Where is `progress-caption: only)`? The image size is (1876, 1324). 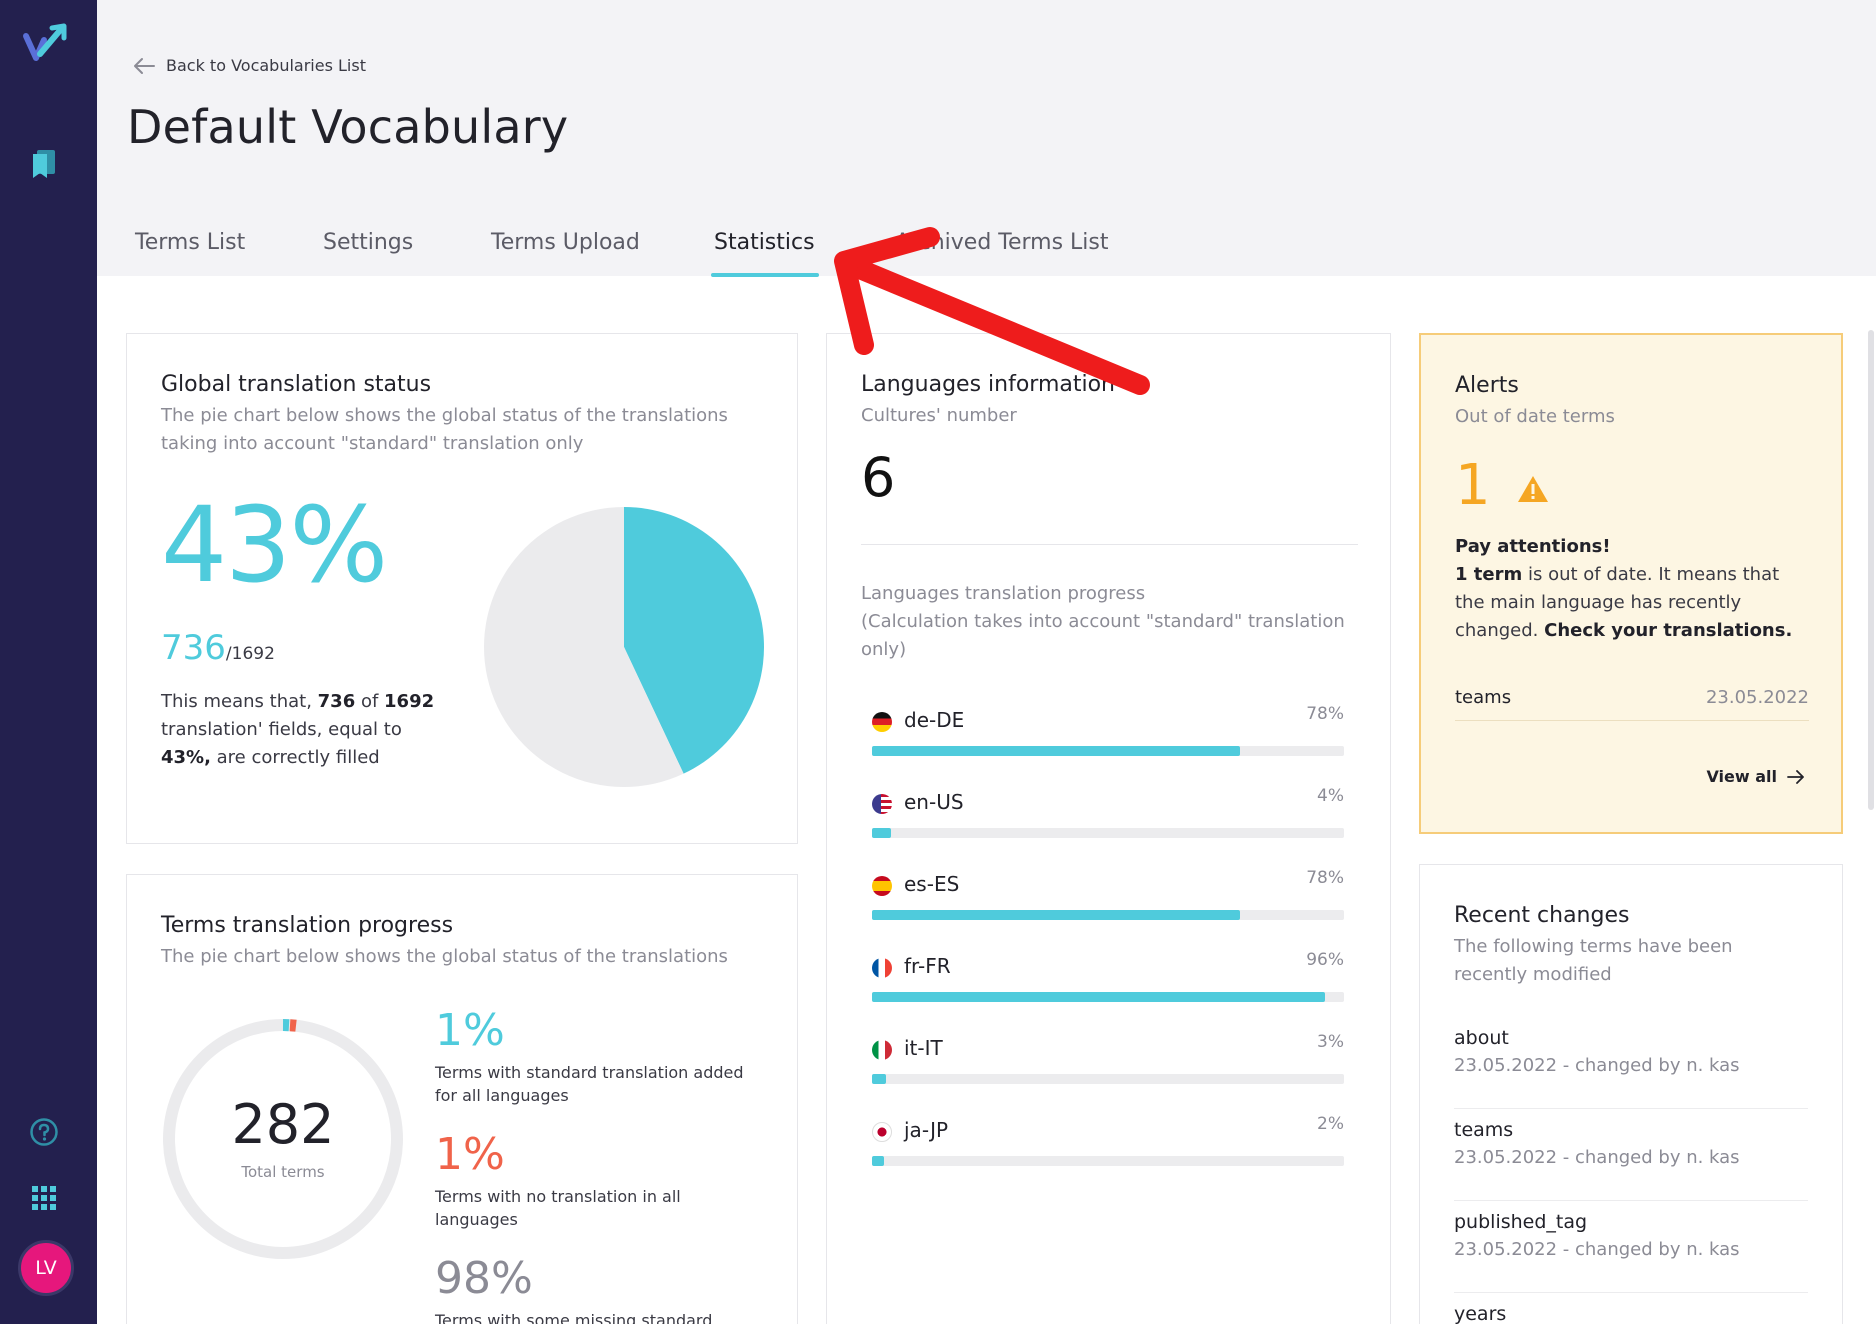
progress-caption: only) is located at coordinates (884, 649).